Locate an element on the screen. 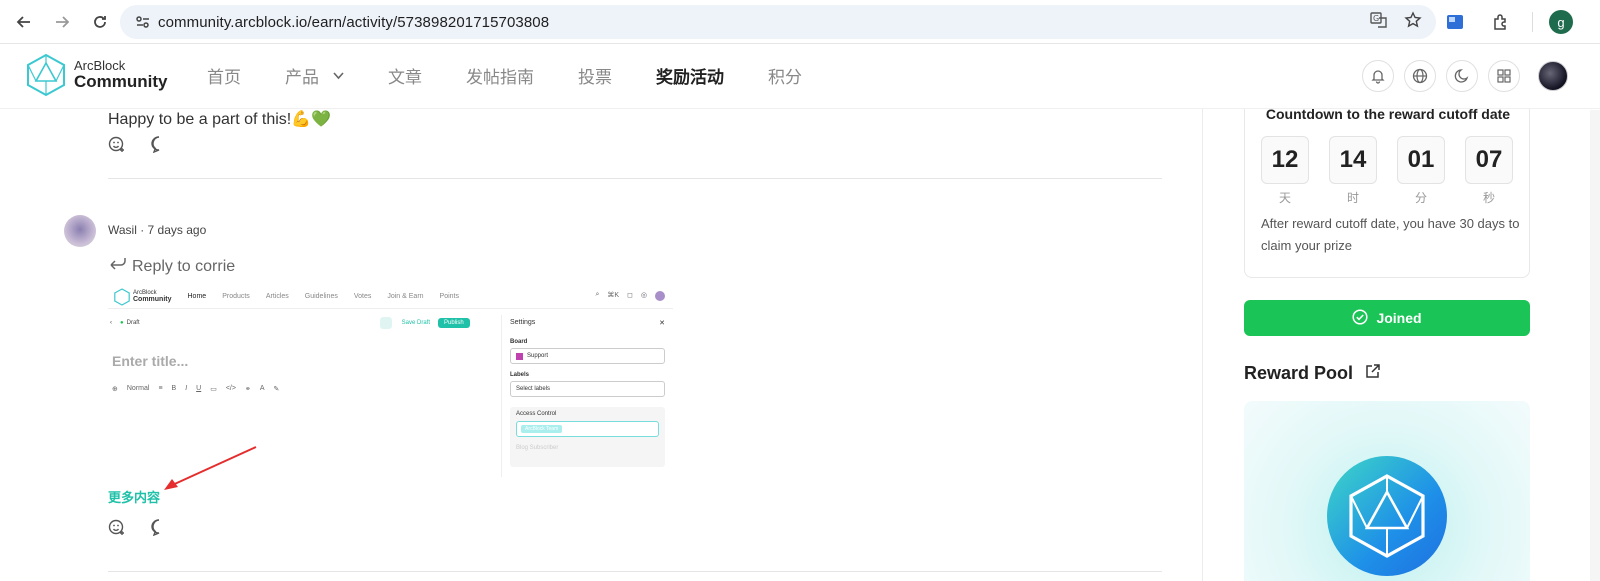  comment-actions is located at coordinates (138, 529).